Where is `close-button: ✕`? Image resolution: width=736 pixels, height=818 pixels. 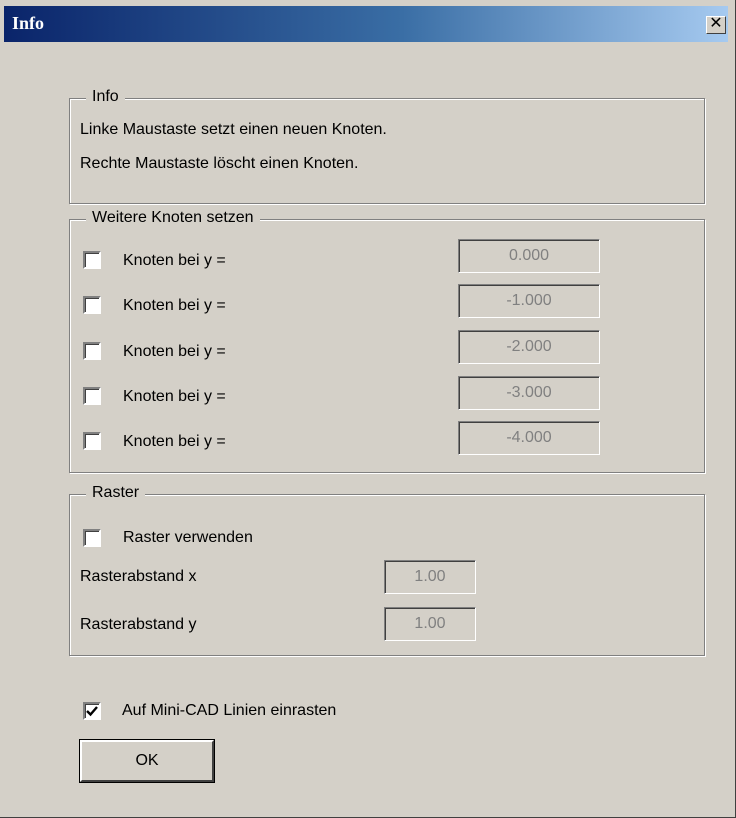 close-button: ✕ is located at coordinates (716, 25).